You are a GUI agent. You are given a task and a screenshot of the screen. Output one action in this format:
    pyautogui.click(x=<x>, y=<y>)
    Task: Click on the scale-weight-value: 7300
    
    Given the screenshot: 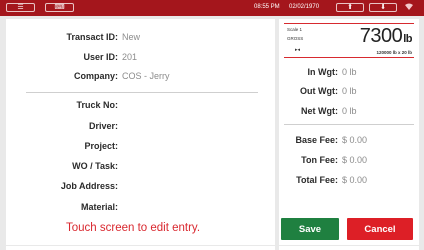 What is the action you would take?
    pyautogui.click(x=381, y=36)
    